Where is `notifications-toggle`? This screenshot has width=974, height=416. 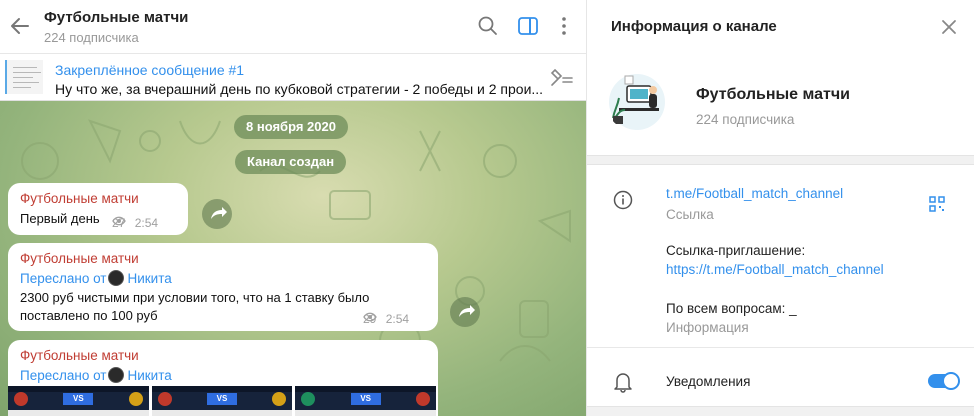
notifications-toggle is located at coordinates (944, 381).